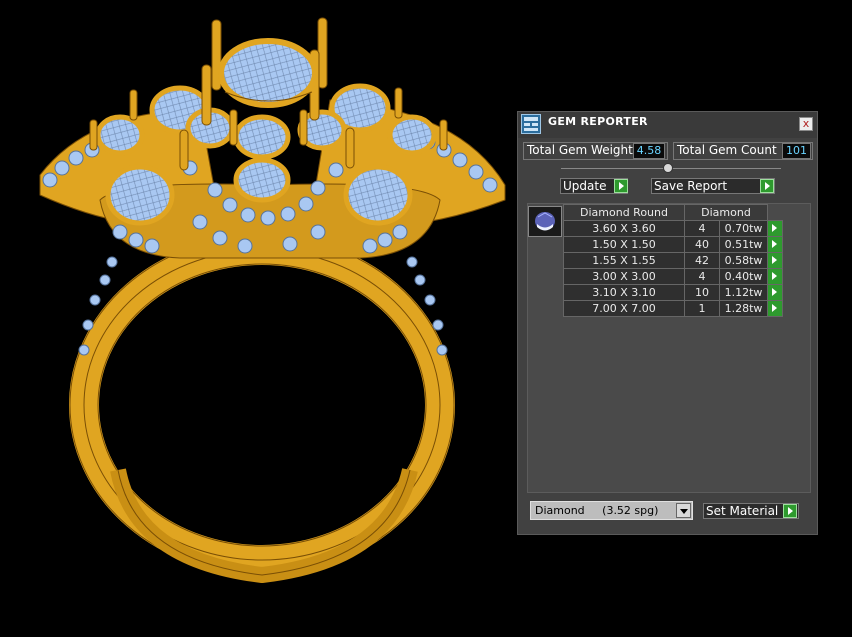 The image size is (852, 637). What do you see at coordinates (624, 212) in the screenshot?
I see `column-header-shape: Diamond Round` at bounding box center [624, 212].